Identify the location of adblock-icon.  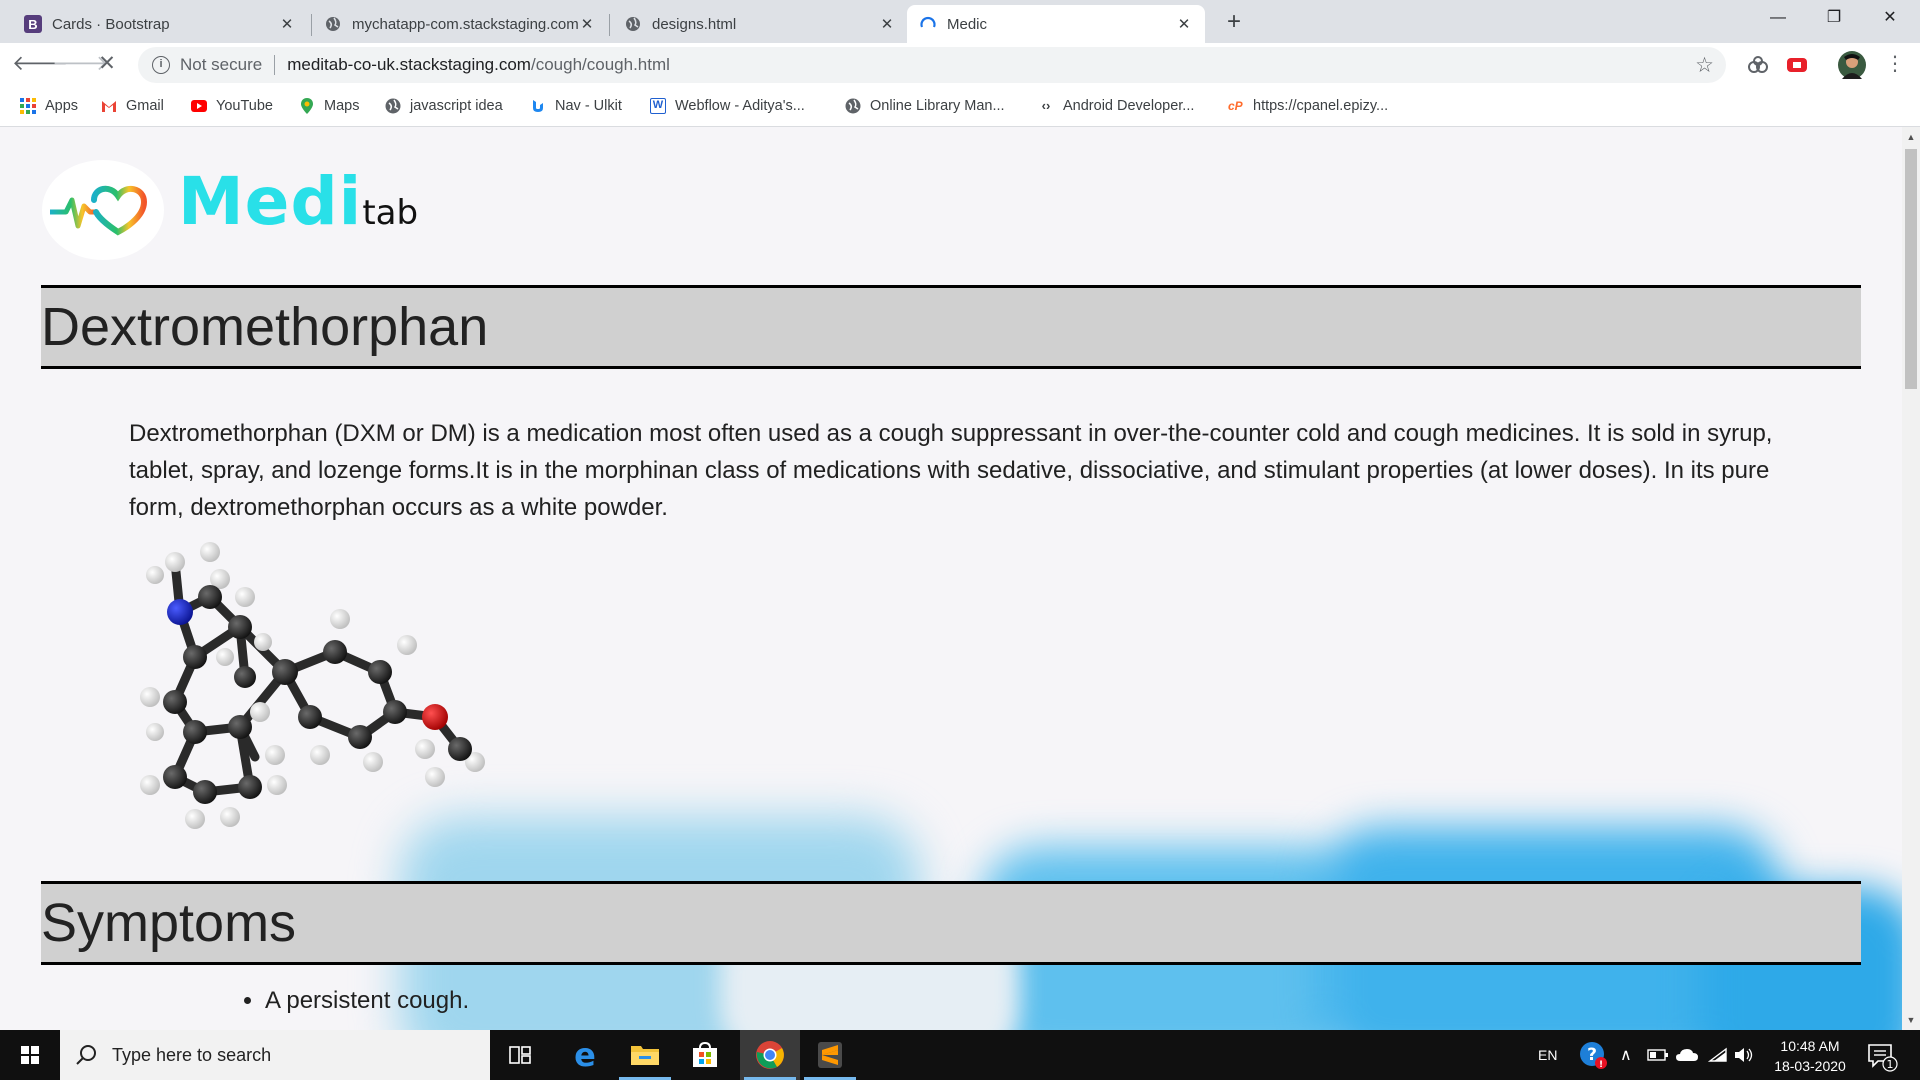
(1797, 65).